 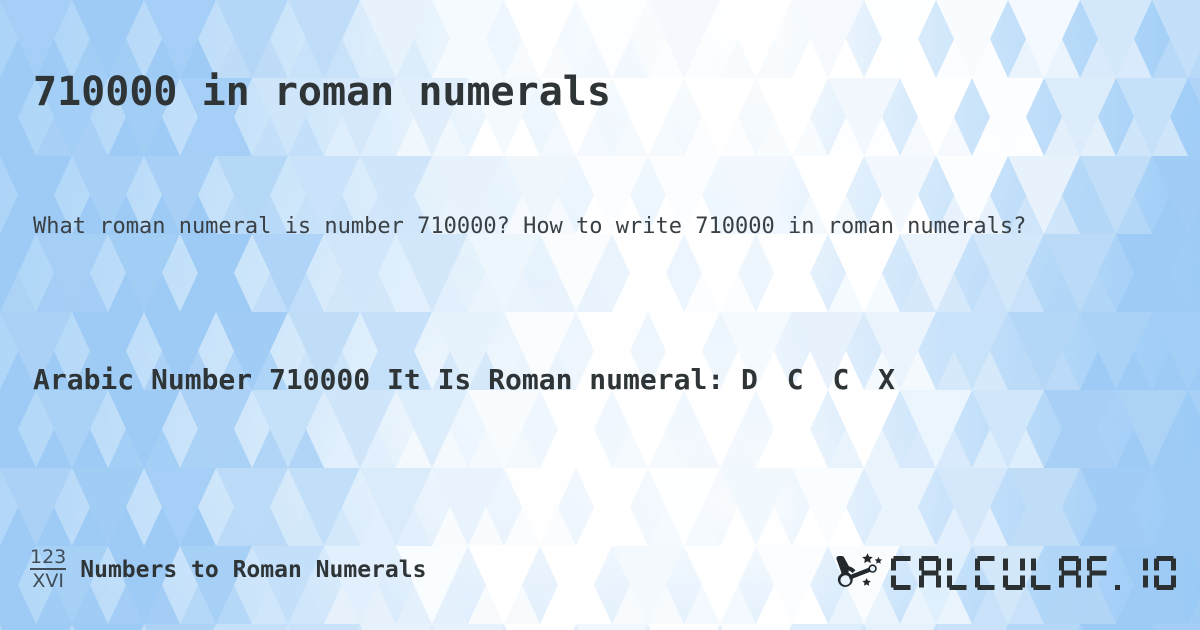 What do you see at coordinates (253, 569) in the screenshot?
I see `footer-site-title: Numbers to Roman Numerals` at bounding box center [253, 569].